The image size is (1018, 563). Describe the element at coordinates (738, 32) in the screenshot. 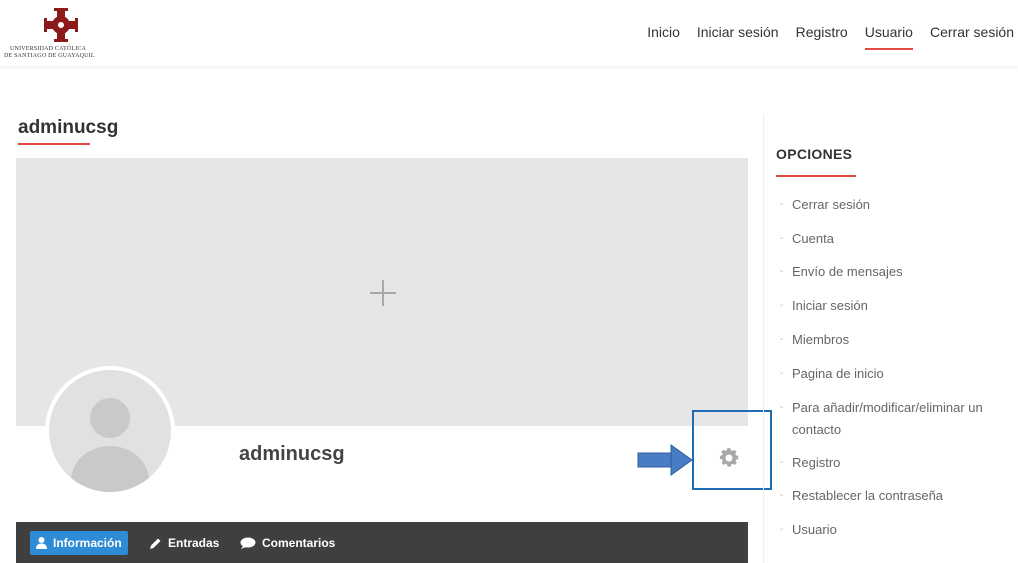

I see `nav-iniciar-sesion: Iniciar sesión` at that location.